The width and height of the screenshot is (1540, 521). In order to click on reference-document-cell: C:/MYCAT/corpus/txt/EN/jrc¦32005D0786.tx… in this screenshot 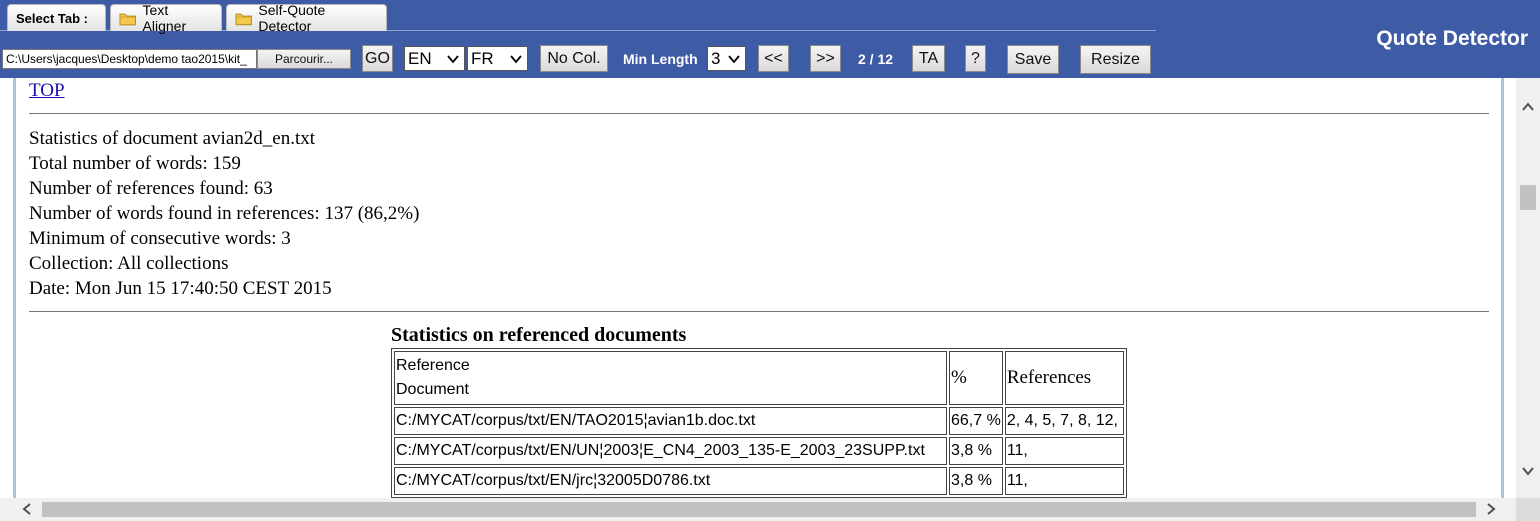, I will do `click(670, 481)`.